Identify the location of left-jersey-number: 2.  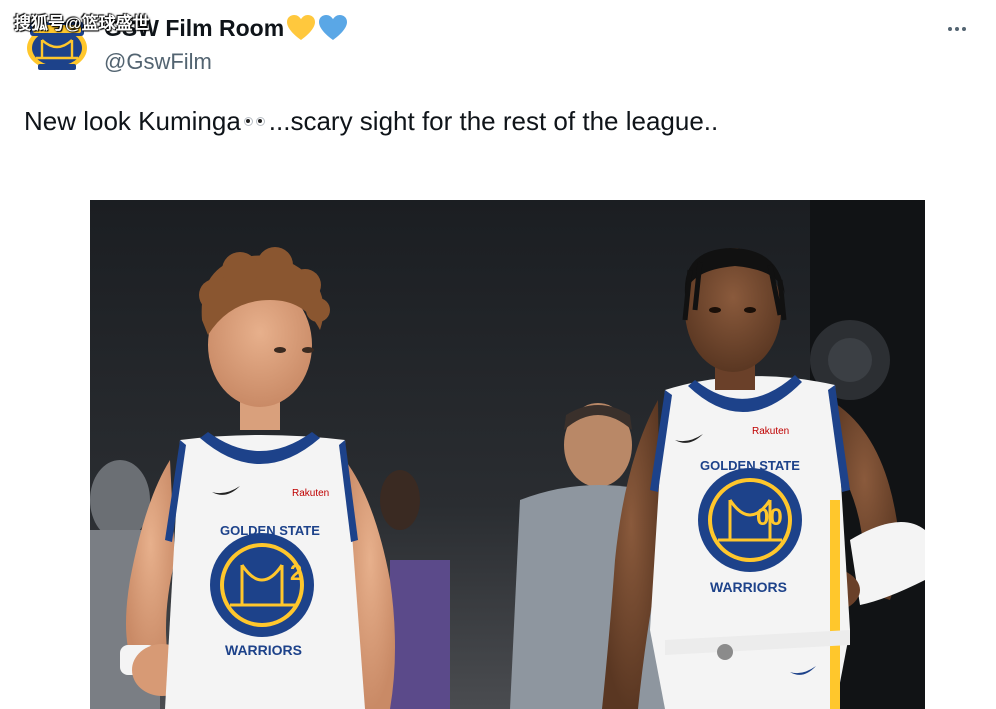
(296, 572).